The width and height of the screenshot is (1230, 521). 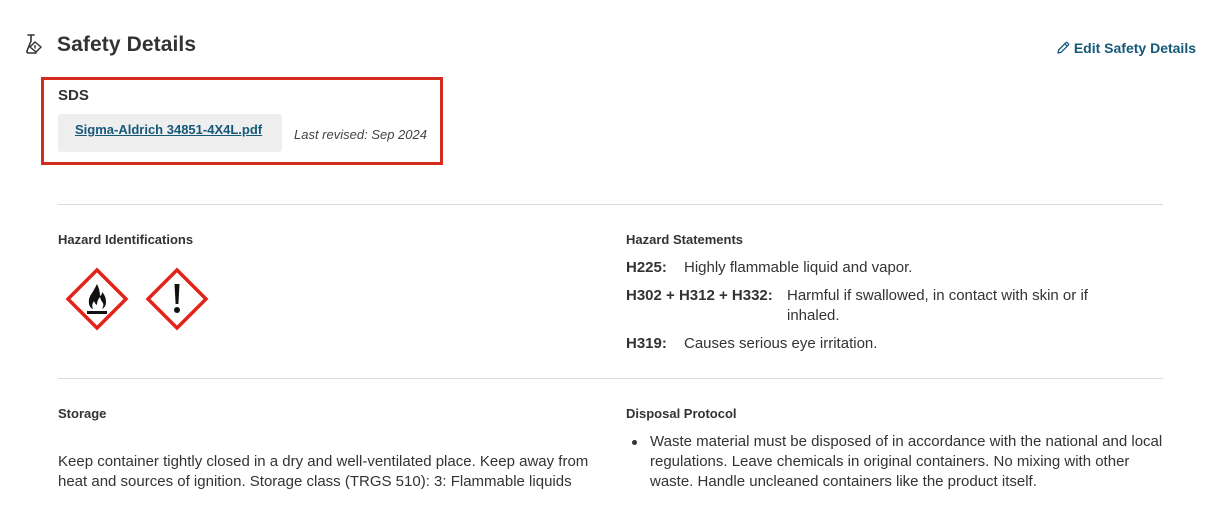 What do you see at coordinates (681, 413) in the screenshot?
I see `disposal-protocol-label: Disposal Protocol` at bounding box center [681, 413].